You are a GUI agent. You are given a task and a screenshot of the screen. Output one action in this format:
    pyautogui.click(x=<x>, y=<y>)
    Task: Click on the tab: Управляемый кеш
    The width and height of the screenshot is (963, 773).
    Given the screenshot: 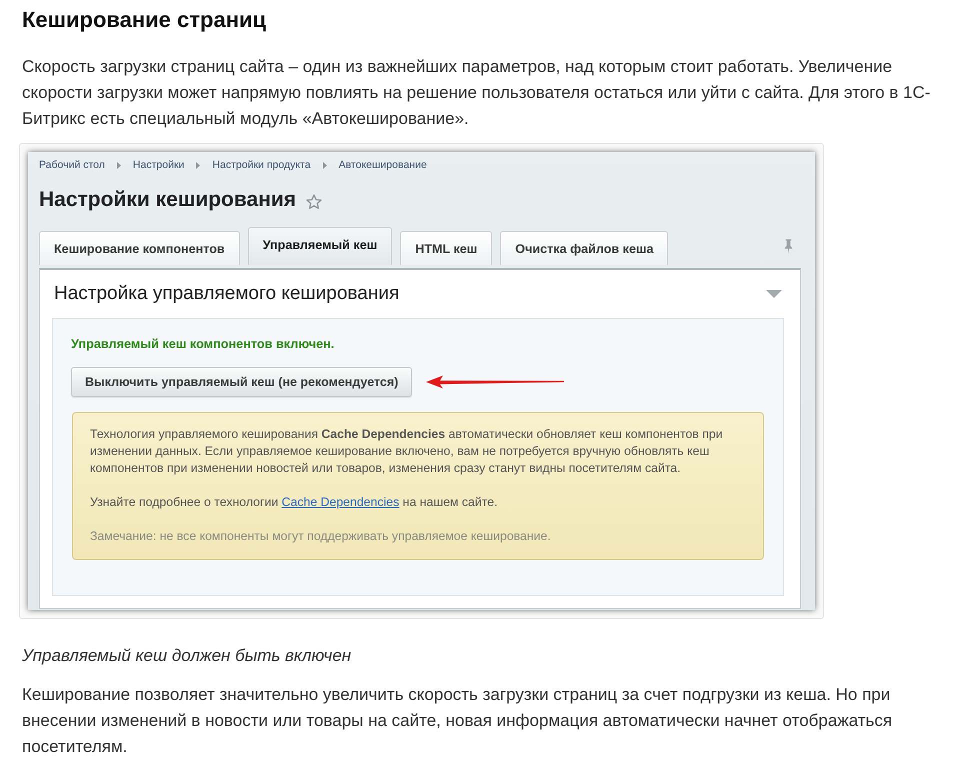 What is the action you would take?
    pyautogui.click(x=320, y=246)
    